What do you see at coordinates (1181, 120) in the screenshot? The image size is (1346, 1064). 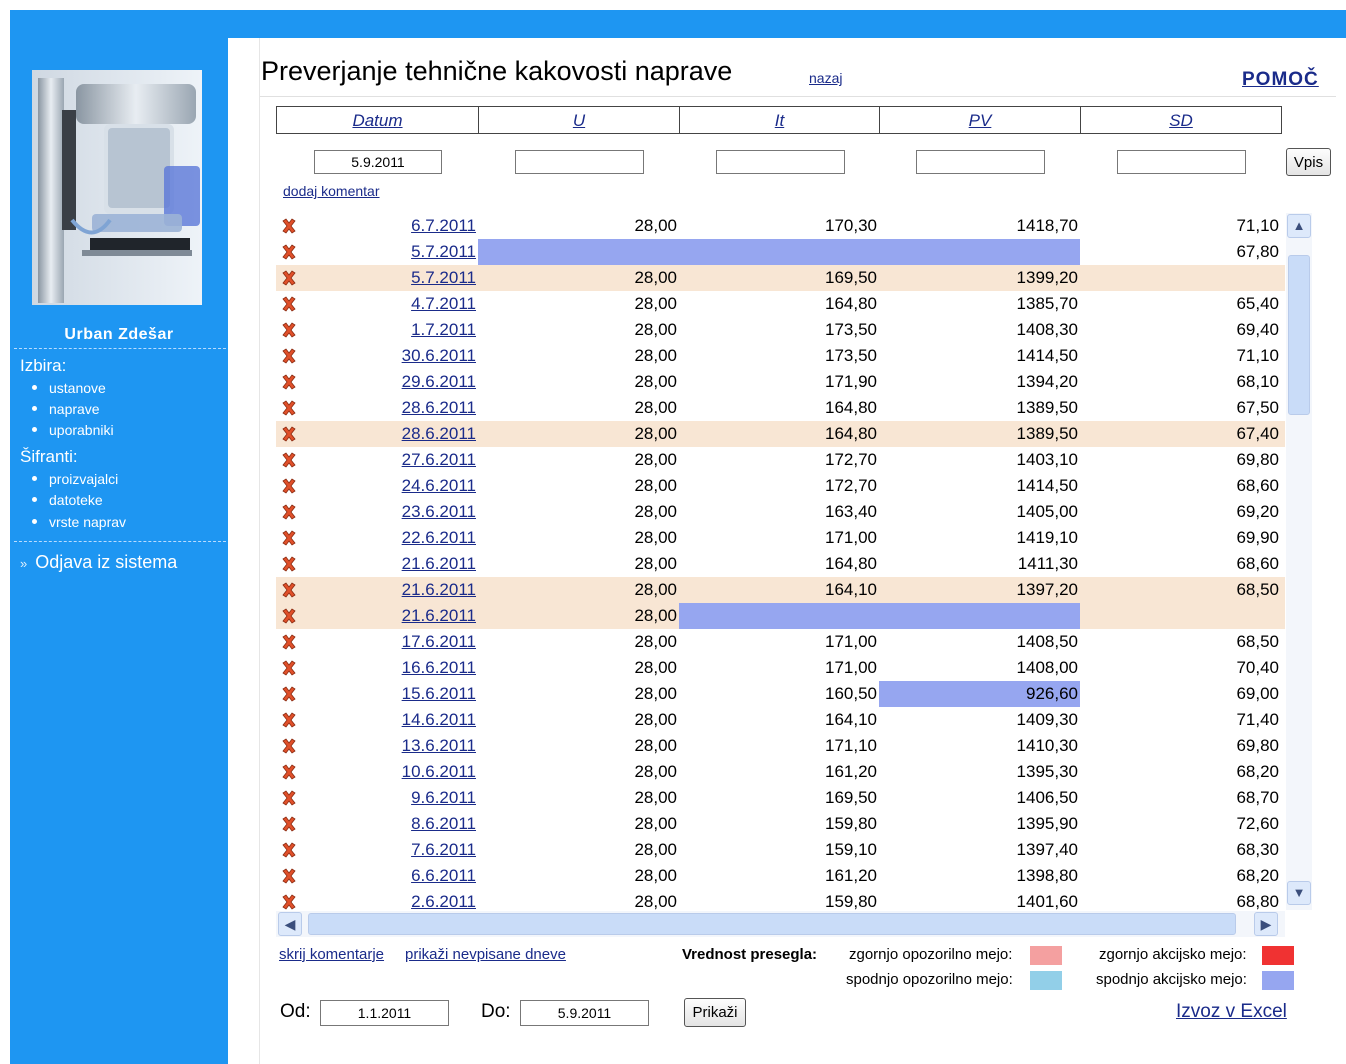 I see `column-header-sd: SD` at bounding box center [1181, 120].